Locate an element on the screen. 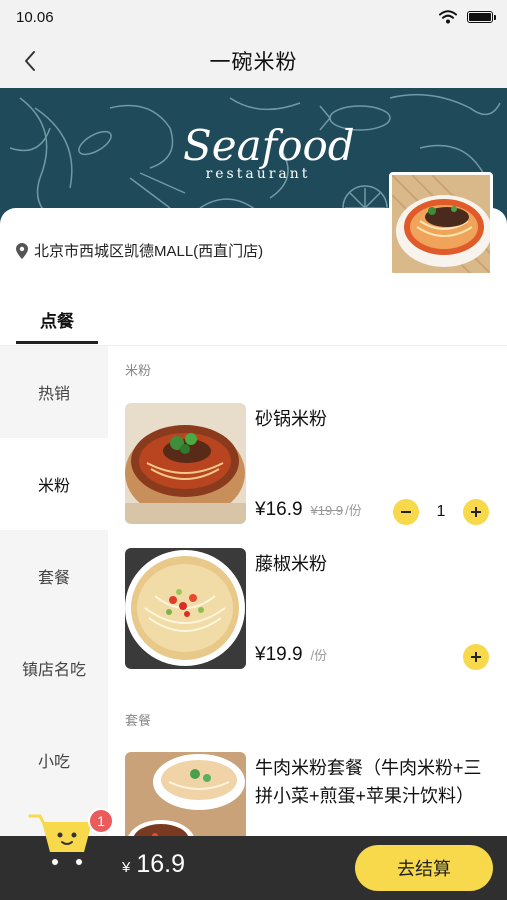 The width and height of the screenshot is (507, 900). sidebar-item-signature: 镇店名吃 is located at coordinates (54, 668).